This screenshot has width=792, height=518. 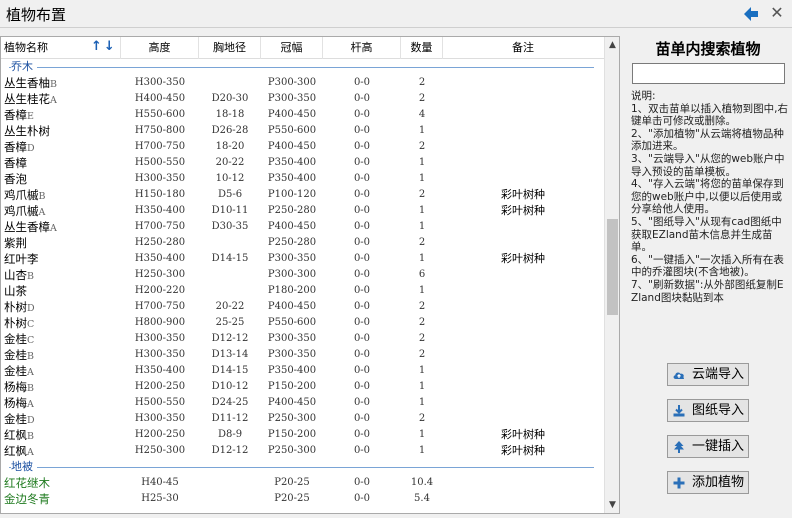 I want to click on arrow-left-icon, so click(x=751, y=14).